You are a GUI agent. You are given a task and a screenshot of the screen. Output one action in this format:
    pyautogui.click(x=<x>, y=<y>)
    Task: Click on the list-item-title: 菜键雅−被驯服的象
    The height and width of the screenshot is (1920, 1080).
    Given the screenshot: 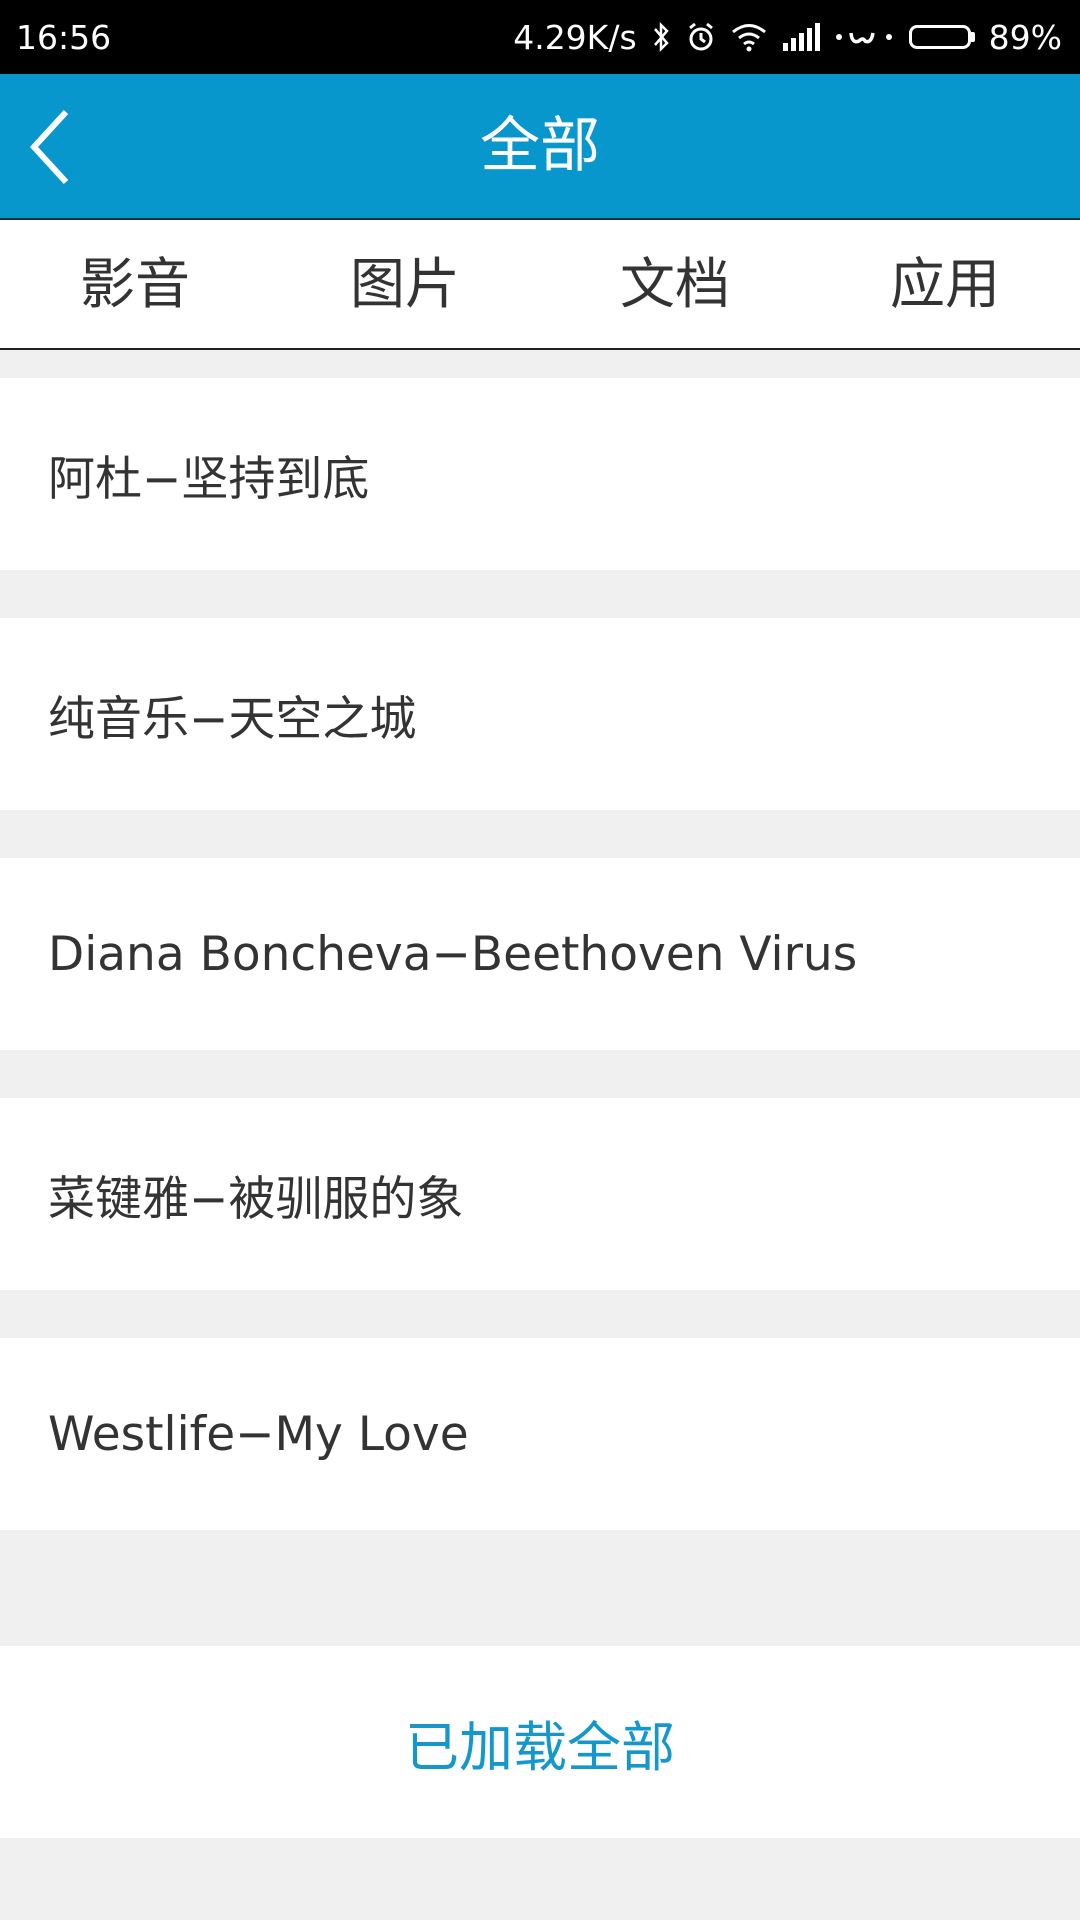 What is the action you would take?
    pyautogui.click(x=256, y=1199)
    